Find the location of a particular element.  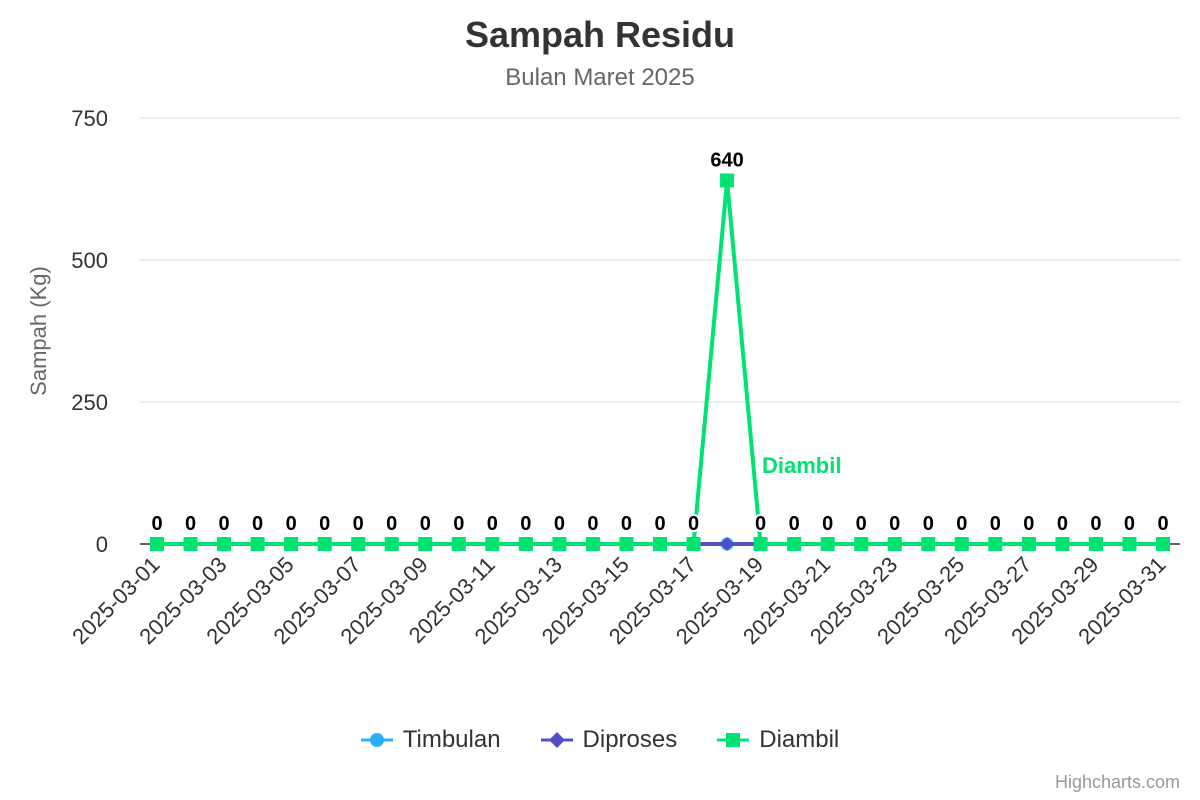

credits-link: Highcharts.com is located at coordinates (1117, 782).